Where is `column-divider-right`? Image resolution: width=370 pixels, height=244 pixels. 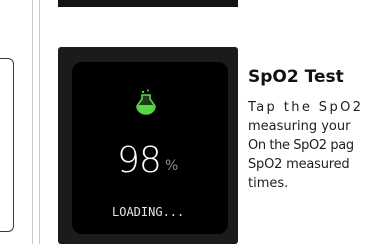
column-divider-right is located at coordinates (39, 122).